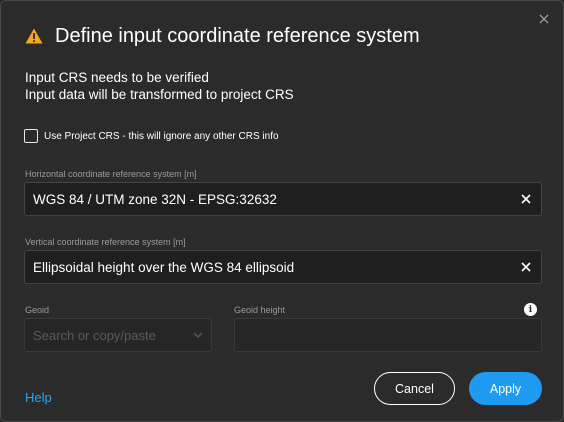  I want to click on vertical-crs-label: Vertical coordinate reference system [m], so click(105, 242).